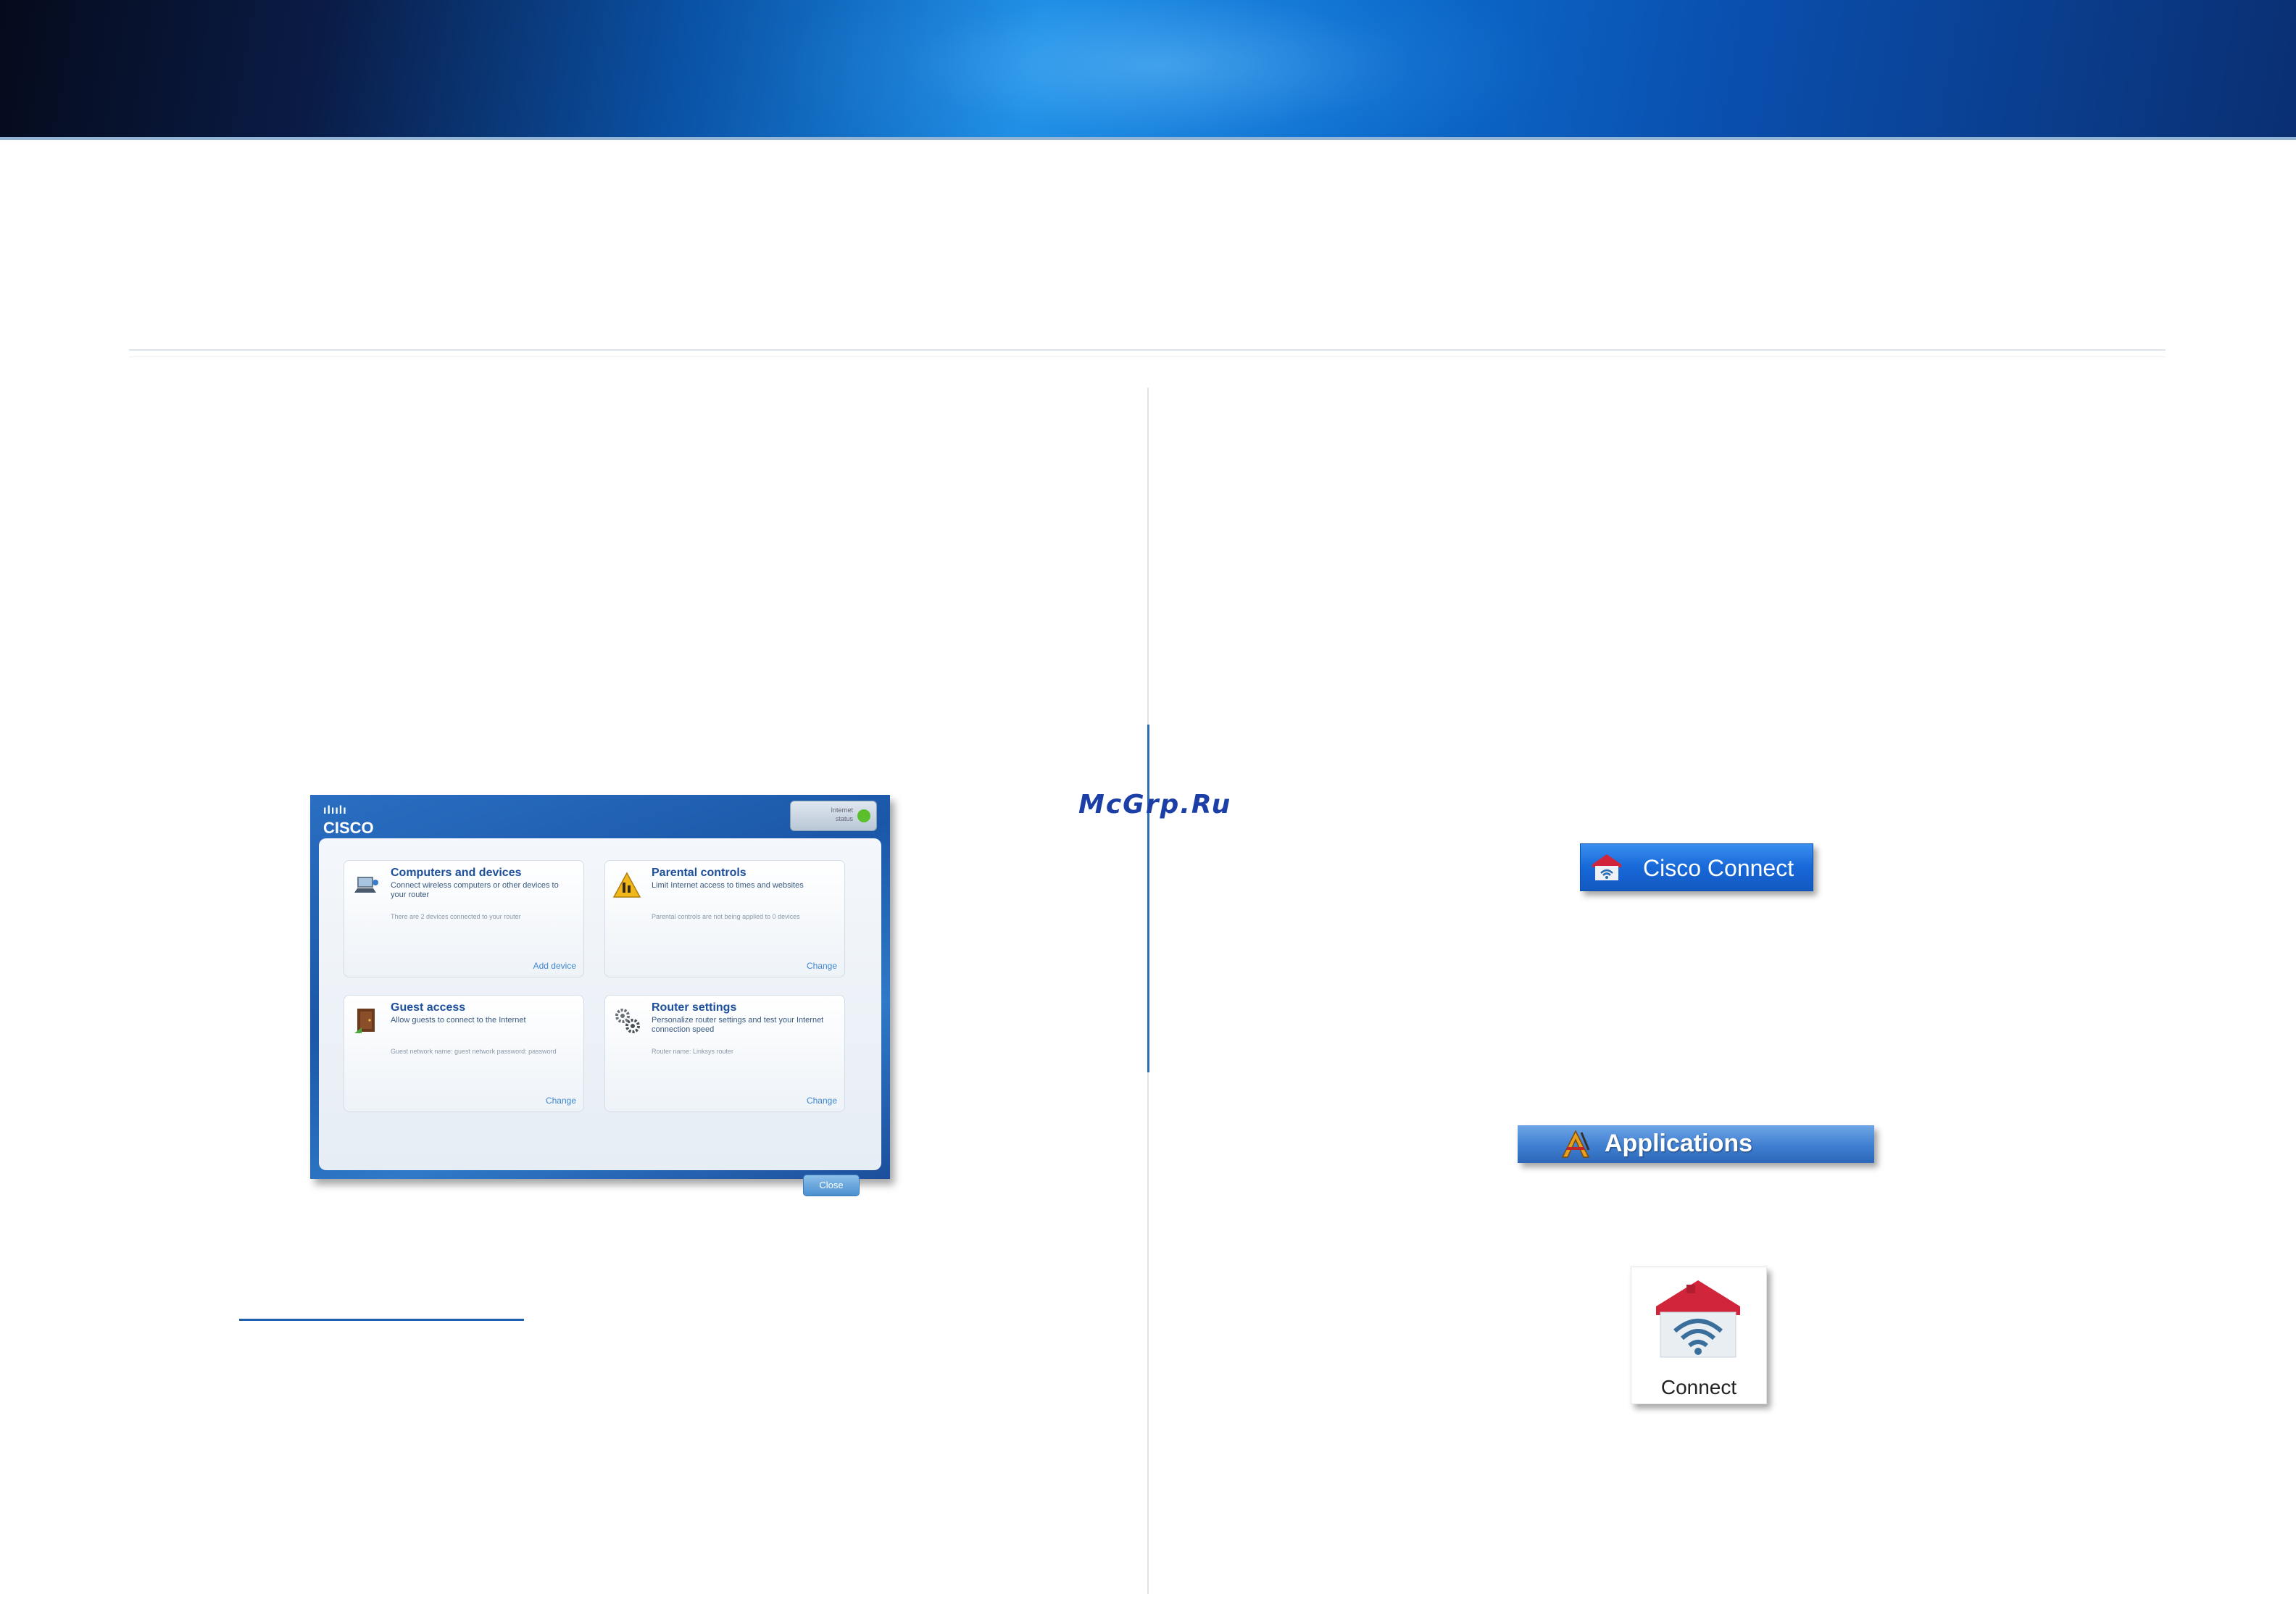  I want to click on hyperlink-underline, so click(381, 1320).